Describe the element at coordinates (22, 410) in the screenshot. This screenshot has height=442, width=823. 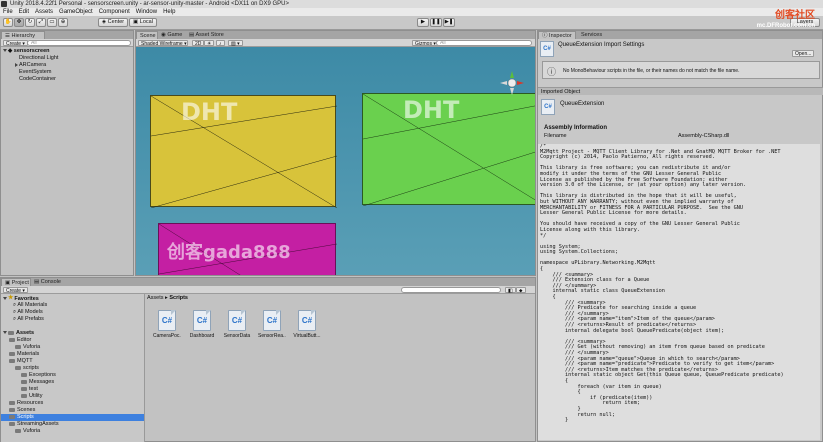
I see `project-tree-item: Scenes` at that location.